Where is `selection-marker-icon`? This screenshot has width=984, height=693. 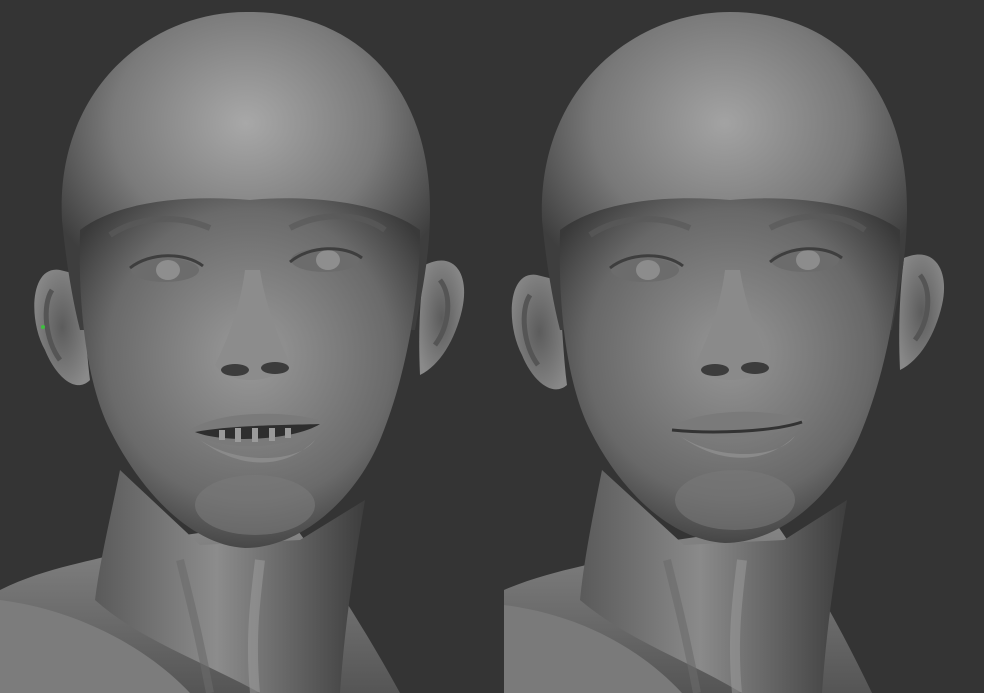
selection-marker-icon is located at coordinates (43, 327).